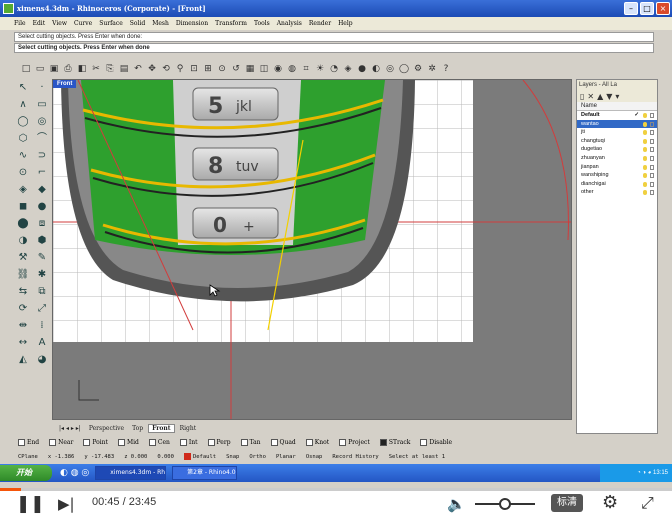 Image resolution: width=672 pixels, height=523 pixels. What do you see at coordinates (390, 69) in the screenshot?
I see `sphere-icon: ◎` at bounding box center [390, 69].